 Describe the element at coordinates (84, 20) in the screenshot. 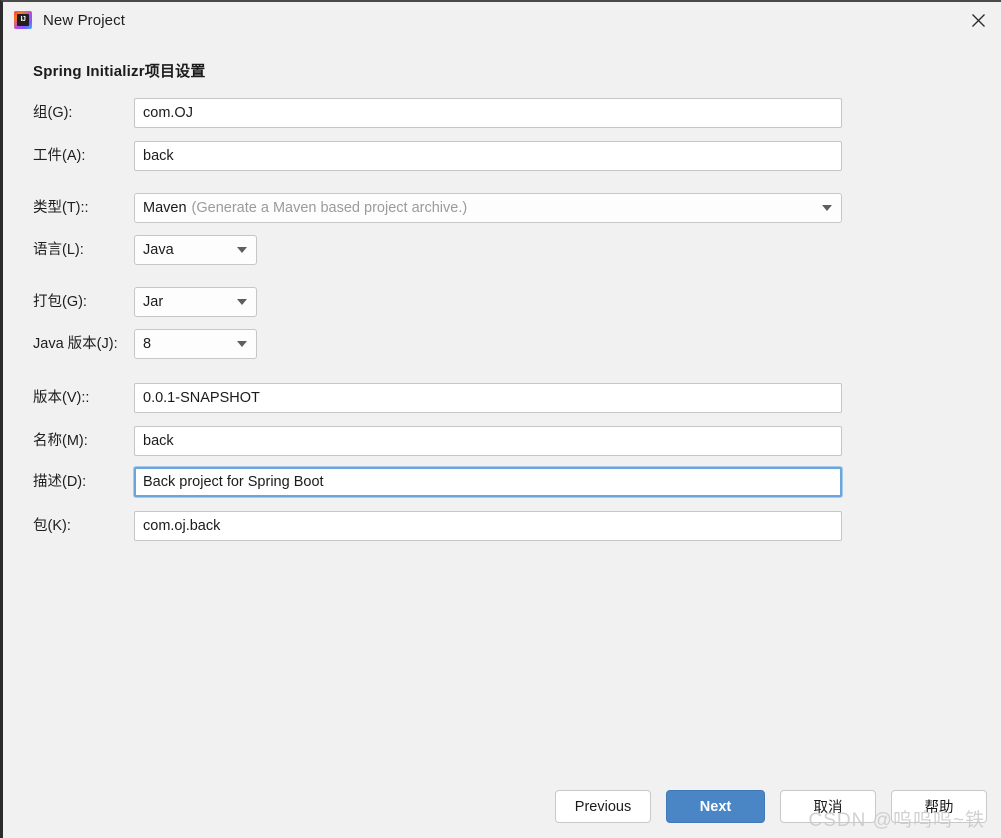

I see `dialog-title: New Project` at that location.